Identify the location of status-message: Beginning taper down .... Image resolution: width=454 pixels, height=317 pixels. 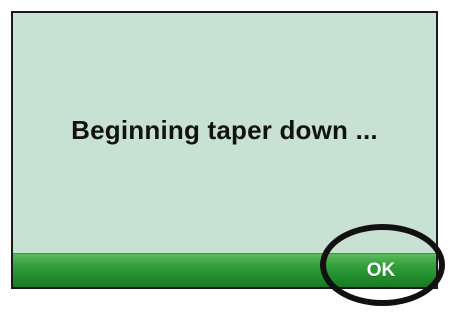
(224, 130).